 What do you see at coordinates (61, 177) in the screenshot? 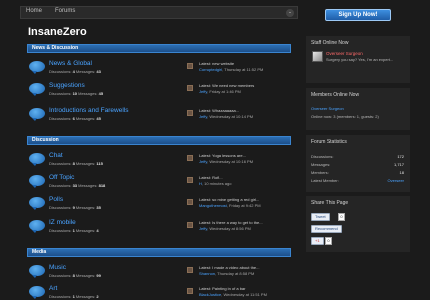
I see `forum-title-link: Off Topic` at bounding box center [61, 177].